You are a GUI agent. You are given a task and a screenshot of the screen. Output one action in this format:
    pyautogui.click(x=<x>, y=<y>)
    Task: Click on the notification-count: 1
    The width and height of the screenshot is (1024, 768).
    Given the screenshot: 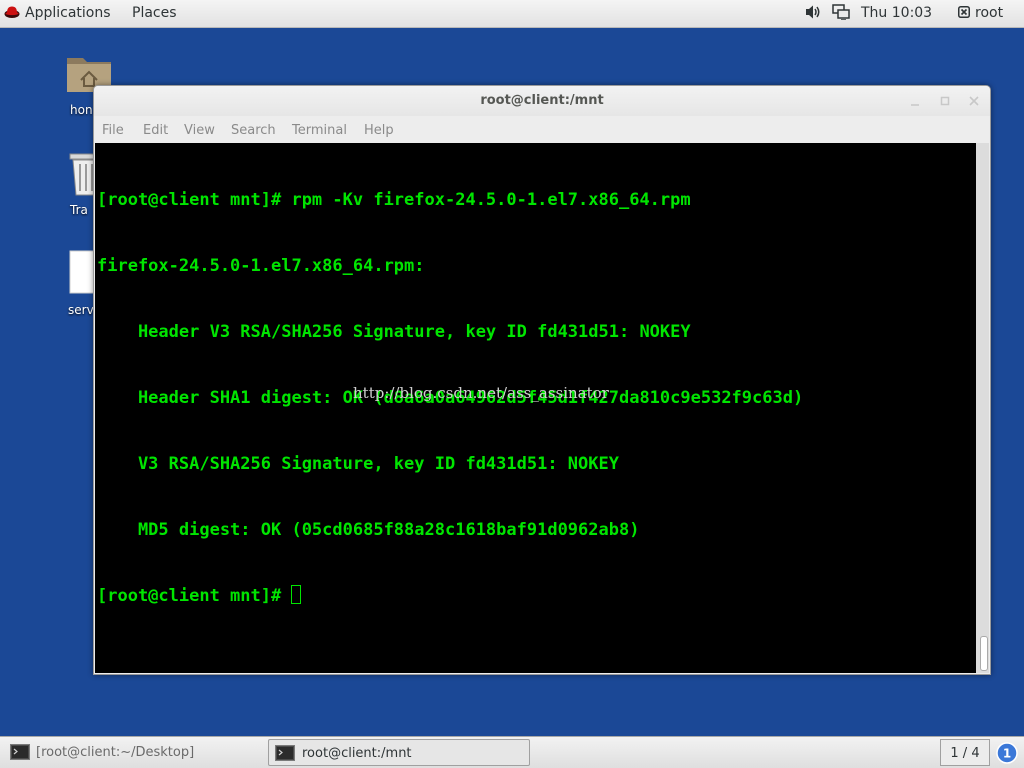 What is the action you would take?
    pyautogui.click(x=1007, y=754)
    